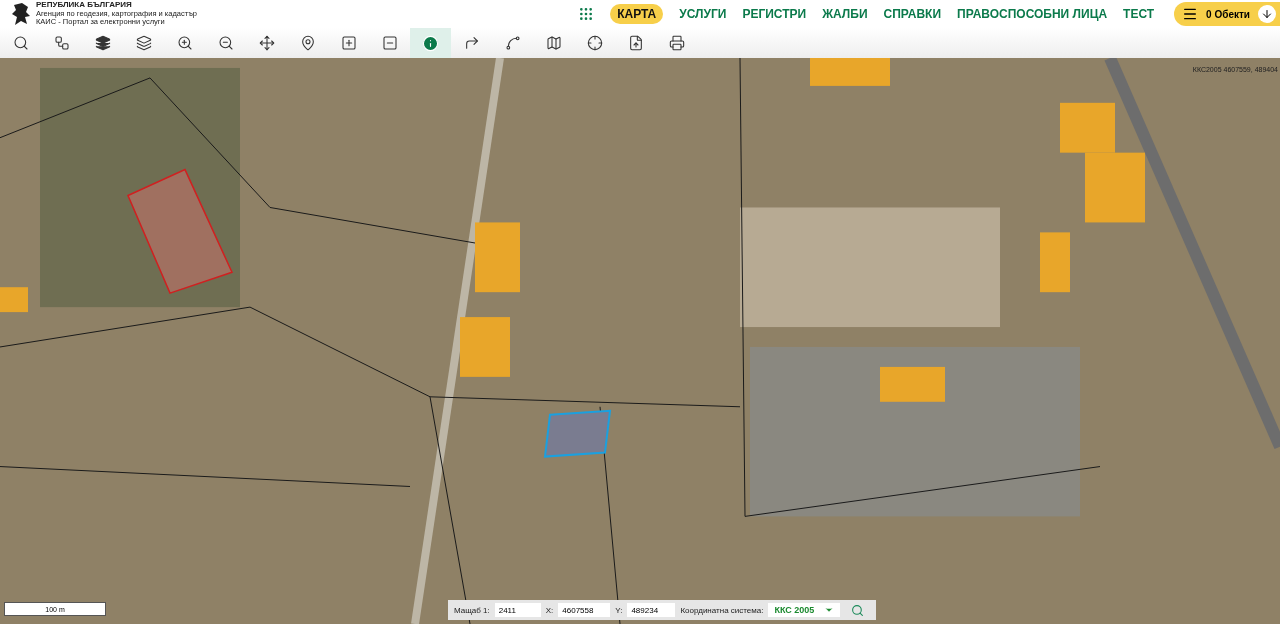  I want to click on printer-icon, so click(676, 43).